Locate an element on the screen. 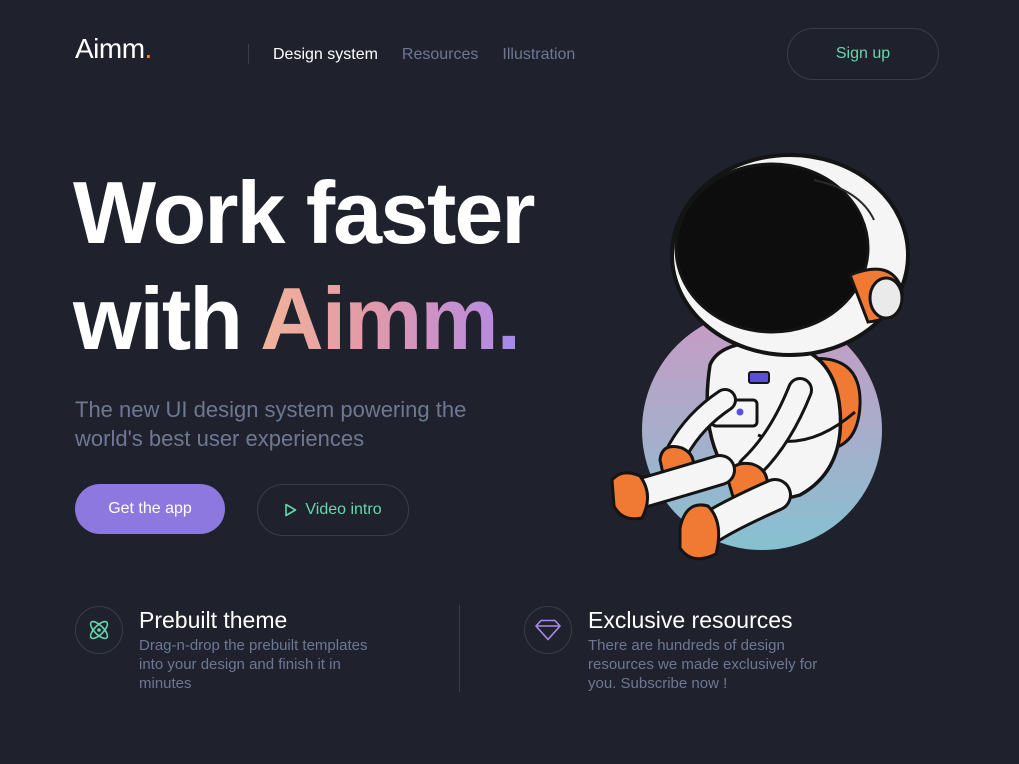  video-intro-button: Video intro is located at coordinates (333, 510).